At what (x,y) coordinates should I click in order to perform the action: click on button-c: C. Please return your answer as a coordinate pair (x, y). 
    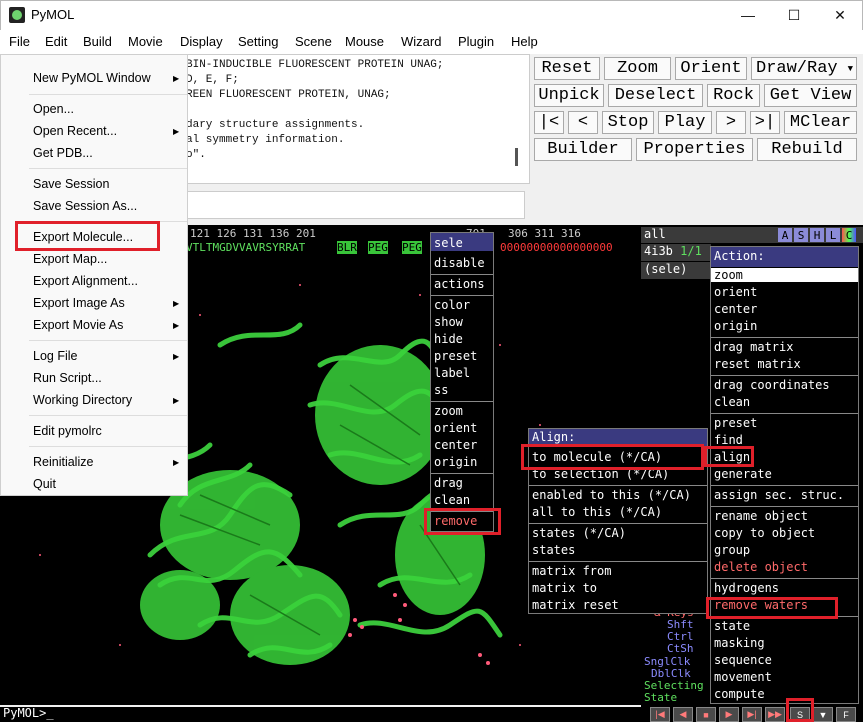
    Looking at the image, I should click on (849, 235).